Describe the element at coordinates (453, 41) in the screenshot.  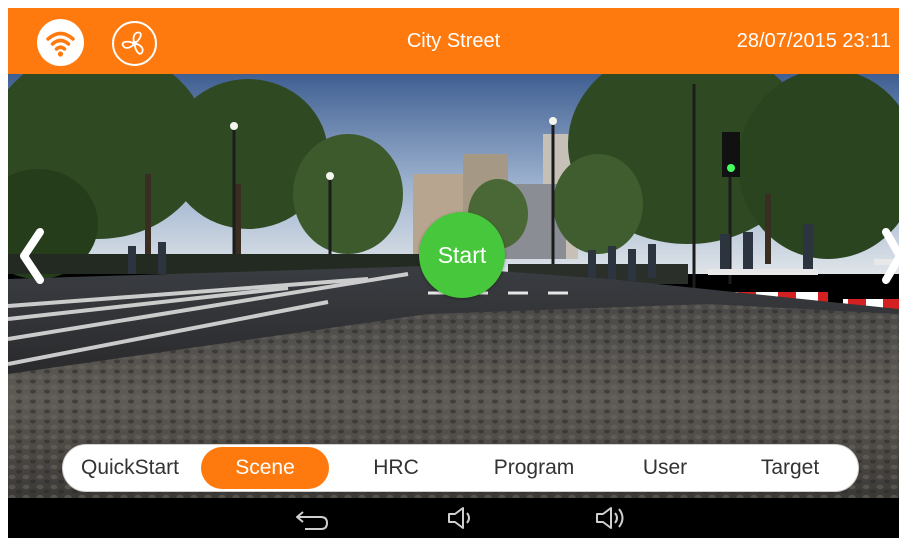
I see `top-bar: City Street 28/07/2015 23:11` at that location.